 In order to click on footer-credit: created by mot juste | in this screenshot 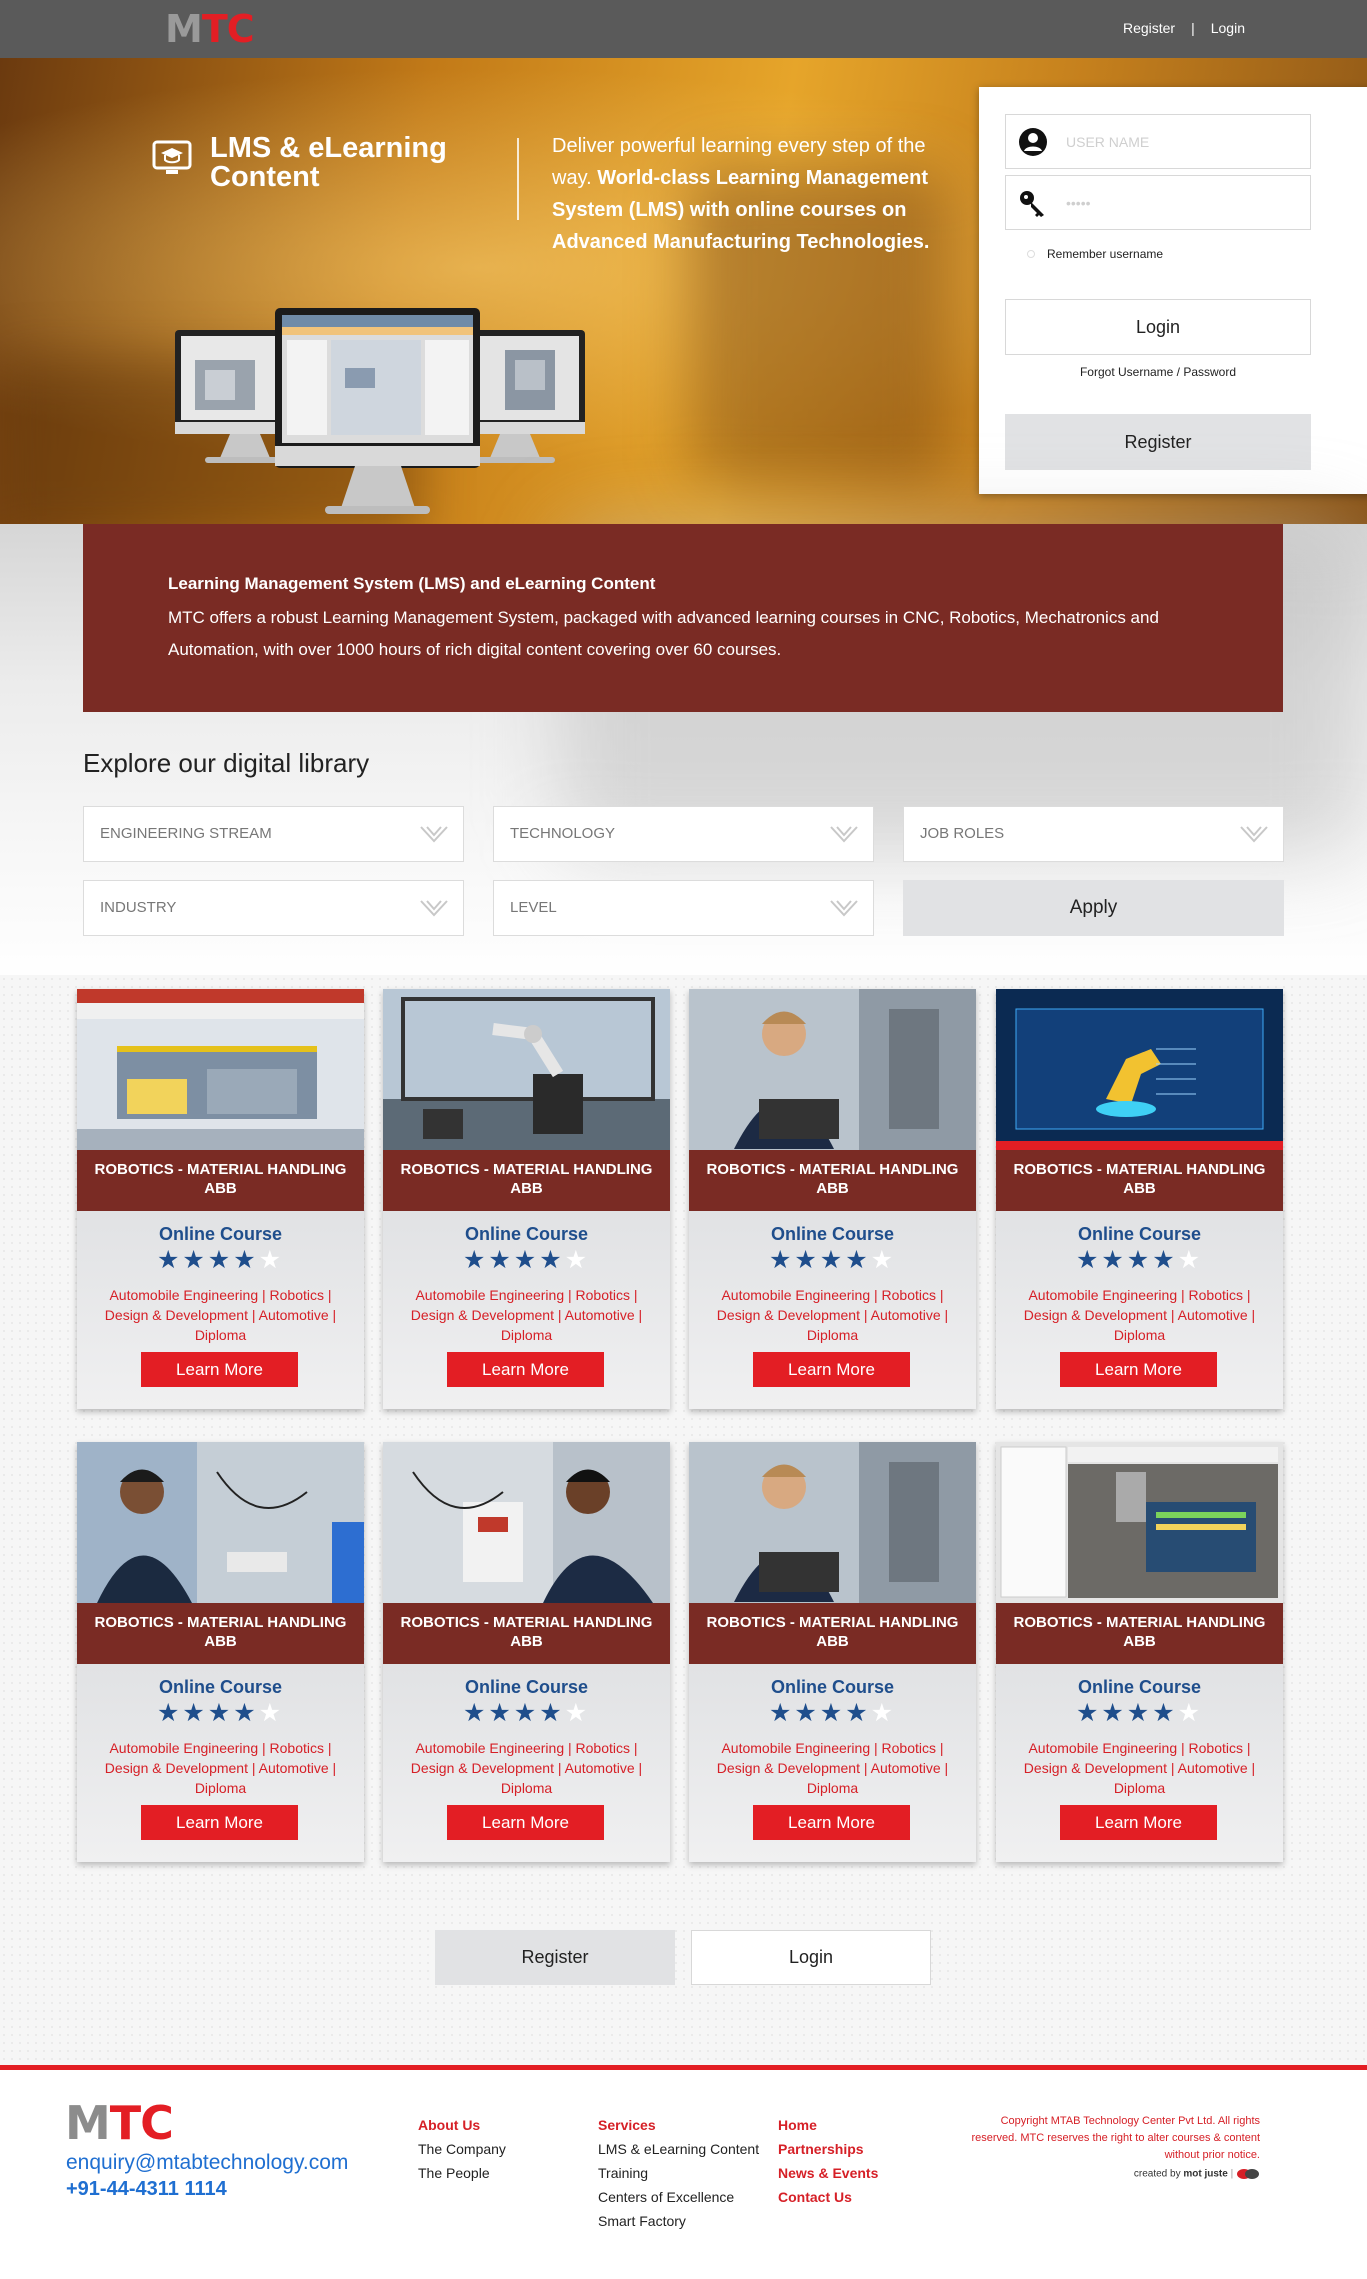, I will do `click(1160, 2174)`.